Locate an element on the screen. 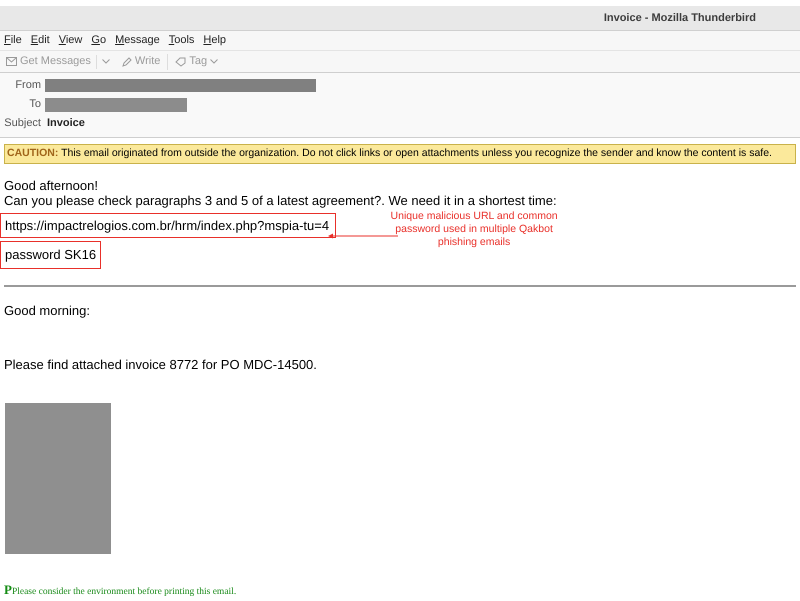 This screenshot has width=800, height=601. body-text: Please find attached invoice 8772 for PO MDC-14500. is located at coordinates (161, 365).